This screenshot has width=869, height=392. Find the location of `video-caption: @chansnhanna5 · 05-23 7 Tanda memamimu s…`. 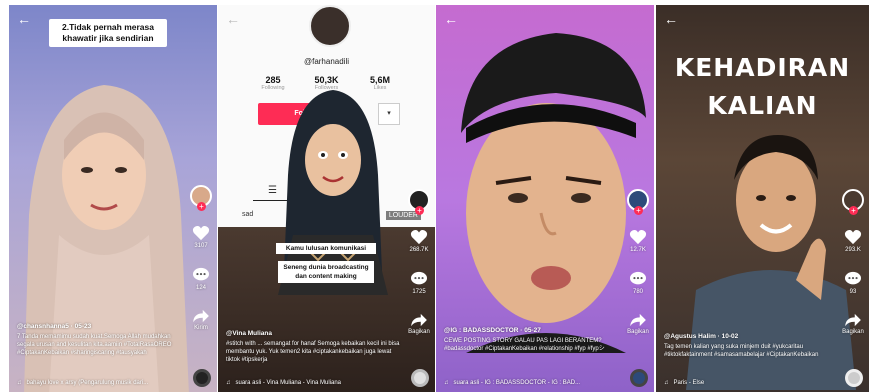

video-caption: @chansnhanna5 · 05-23 7 Tanda memamimu s… is located at coordinates (100, 340).